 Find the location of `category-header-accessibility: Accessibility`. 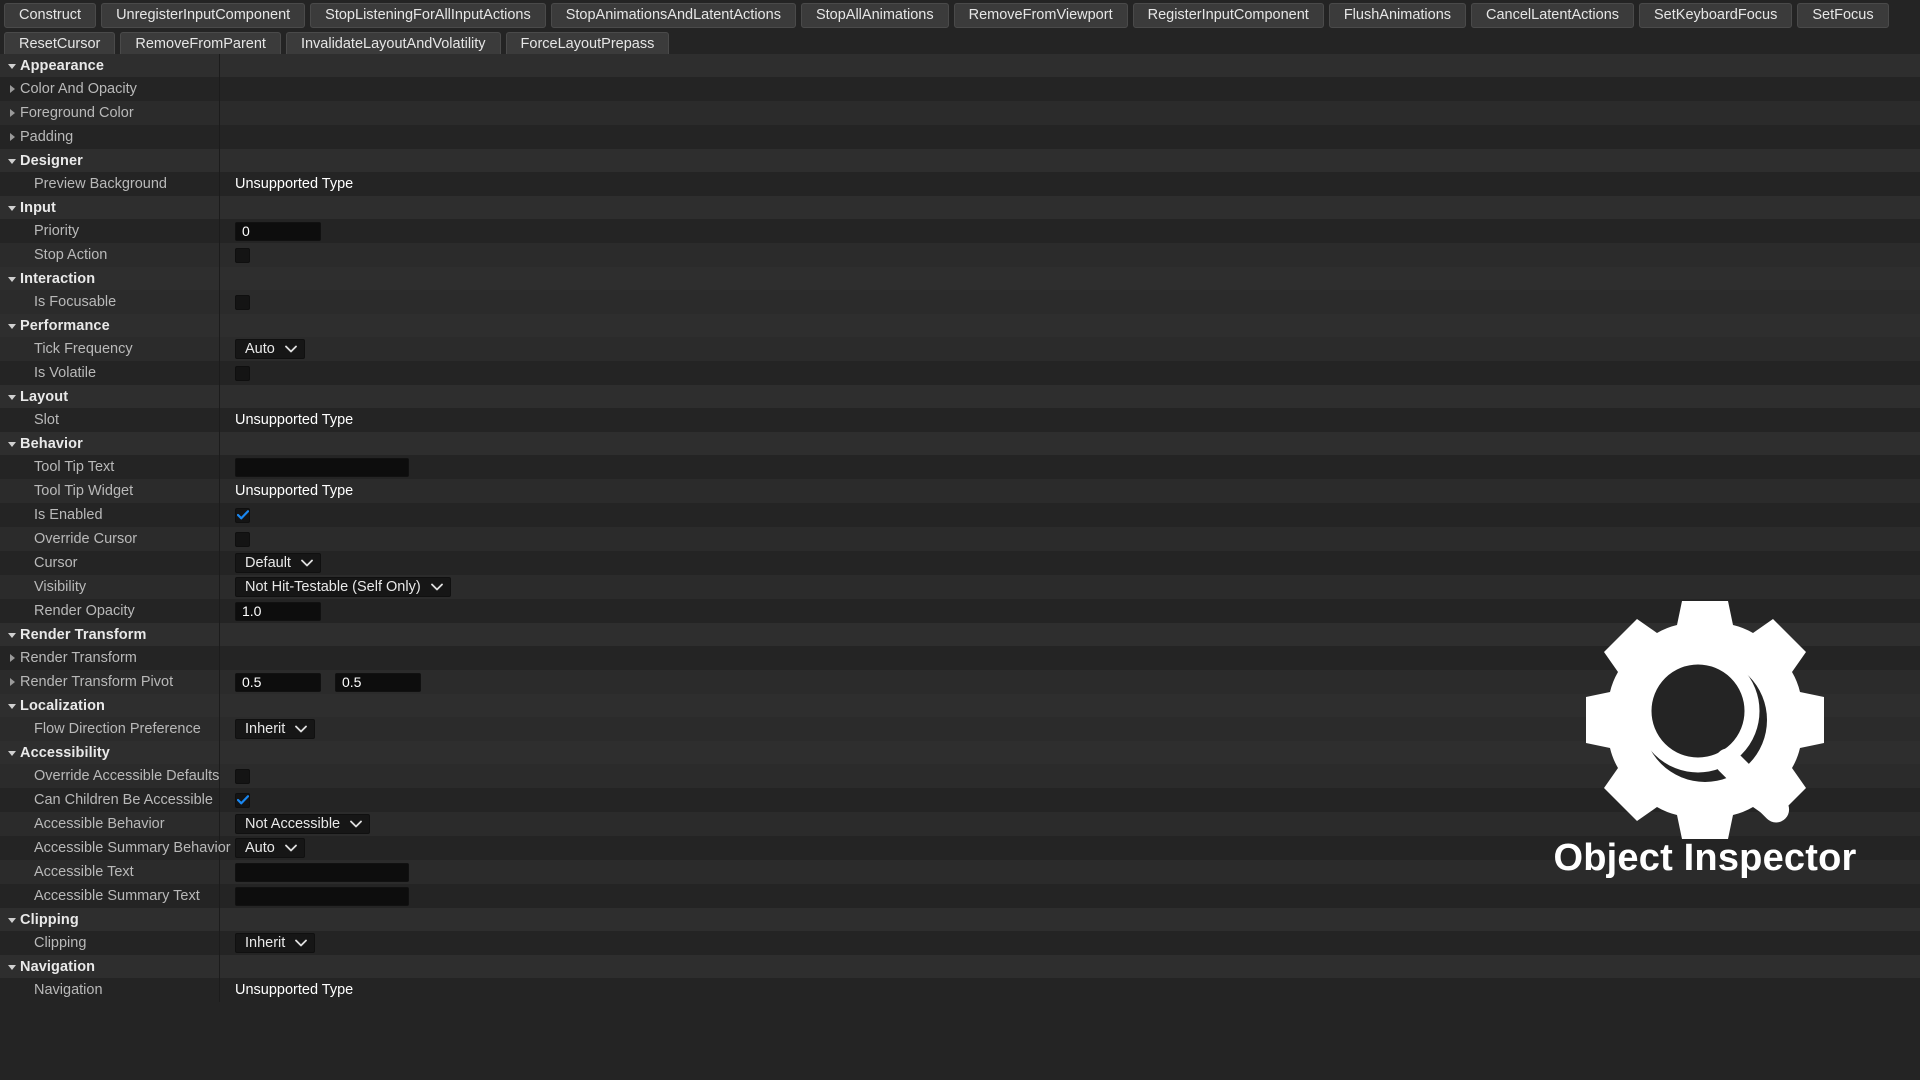

category-header-accessibility: Accessibility is located at coordinates (960, 752).